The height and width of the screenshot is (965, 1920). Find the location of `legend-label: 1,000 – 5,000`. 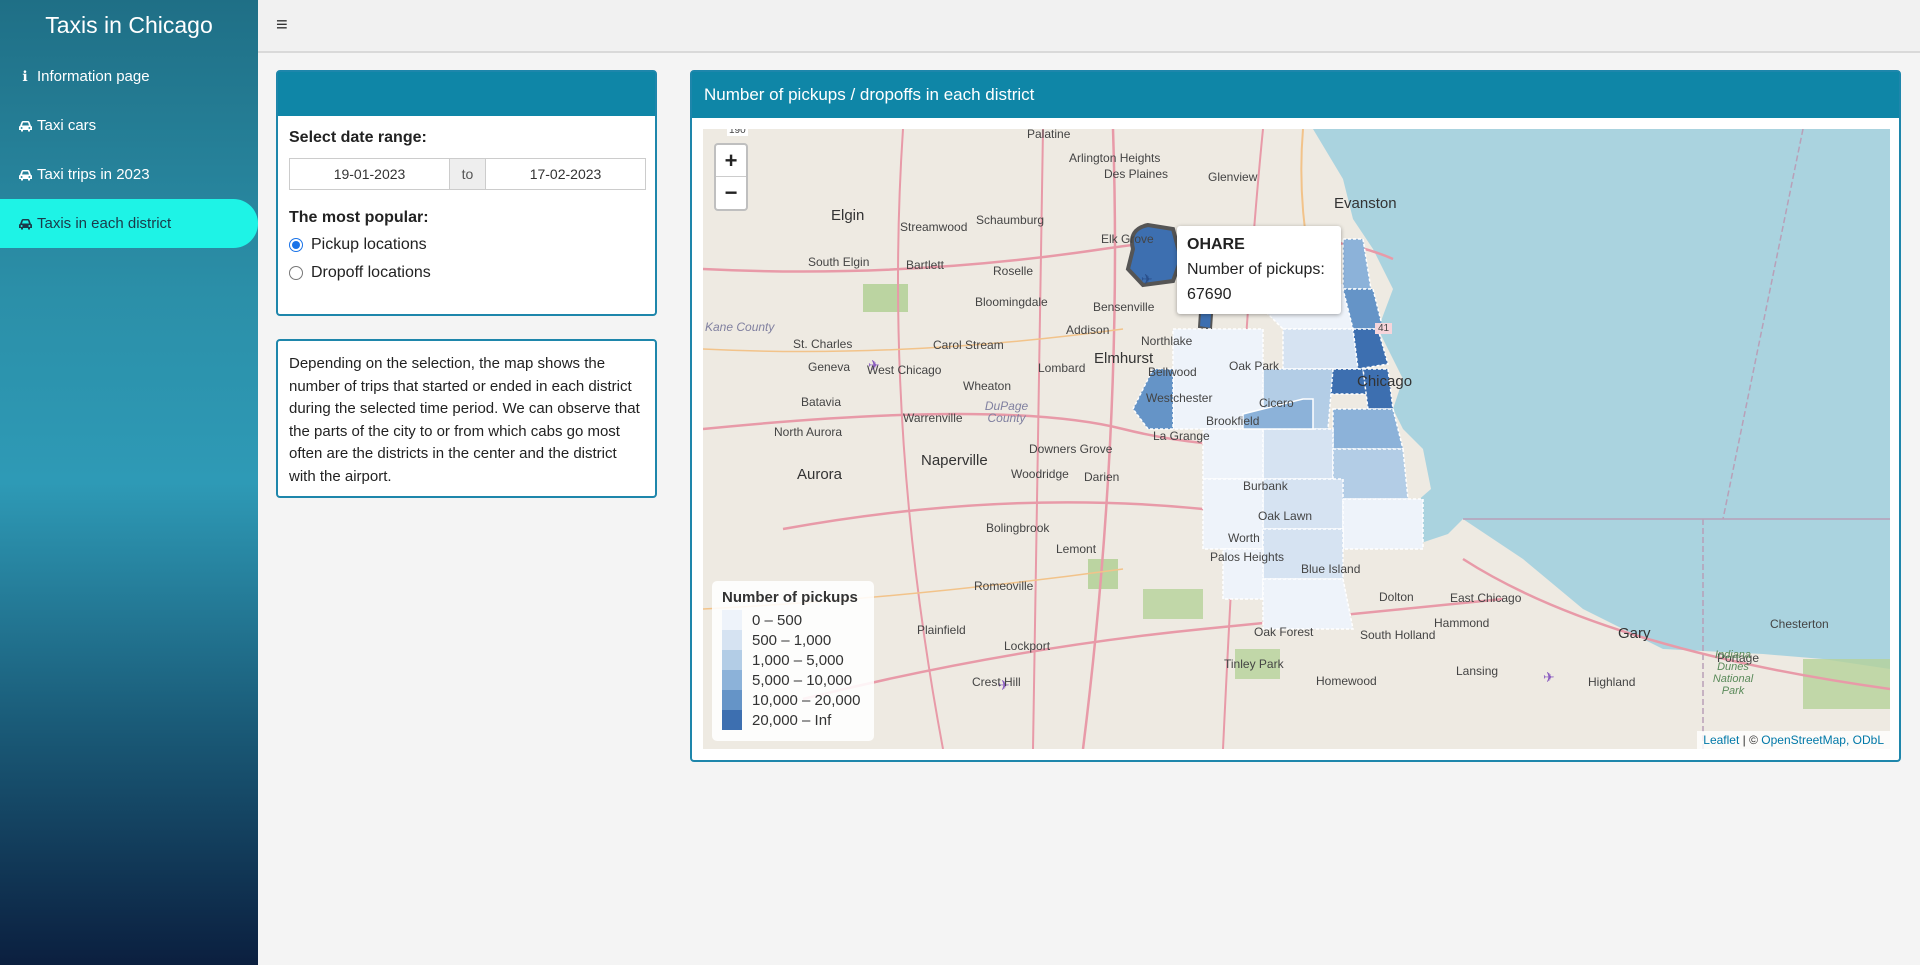

legend-label: 1,000 – 5,000 is located at coordinates (798, 660).